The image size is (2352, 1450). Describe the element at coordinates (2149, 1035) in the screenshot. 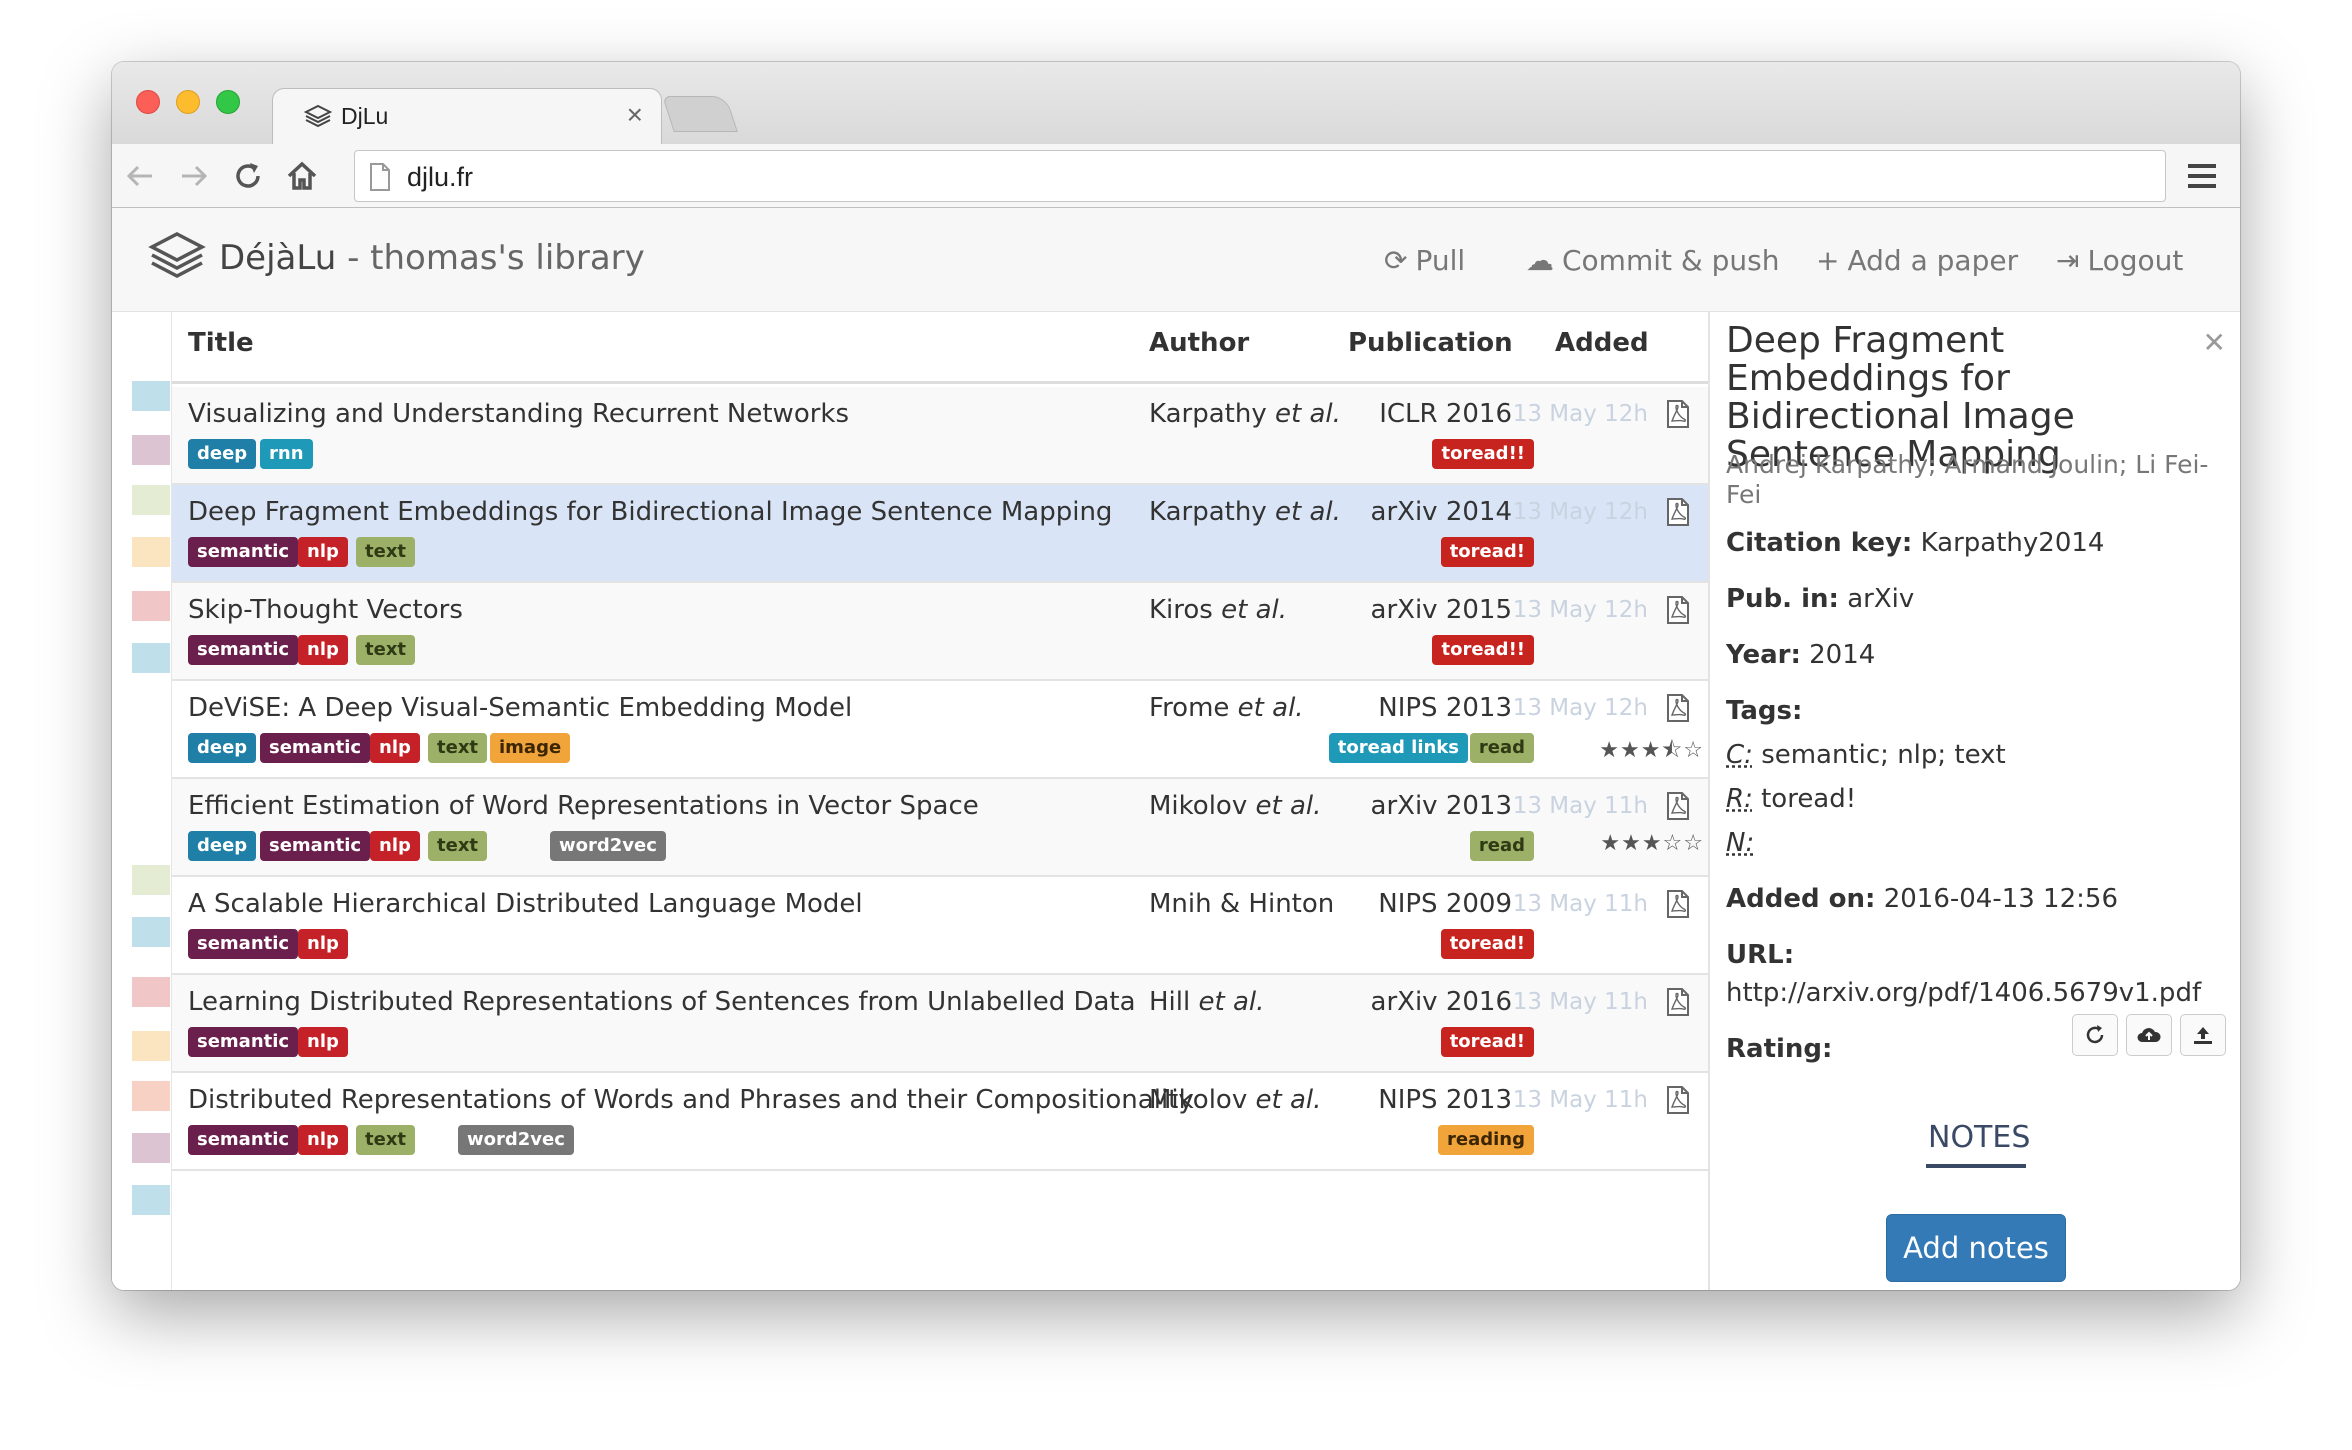

I see `cloud-upload-button` at that location.